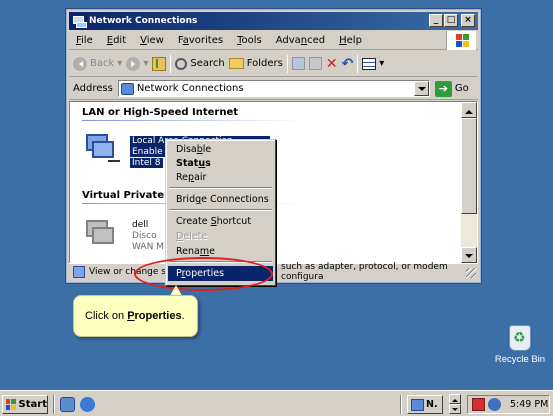  What do you see at coordinates (133, 63) in the screenshot?
I see `forward-arrow-icon` at bounding box center [133, 63].